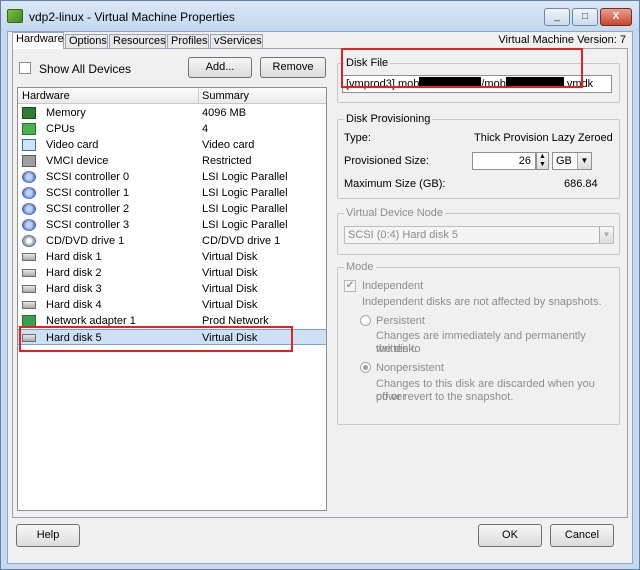  What do you see at coordinates (172, 289) in the screenshot?
I see `hardware-row-hard-disk-3: Hard disk 3 Virtual Disk` at bounding box center [172, 289].